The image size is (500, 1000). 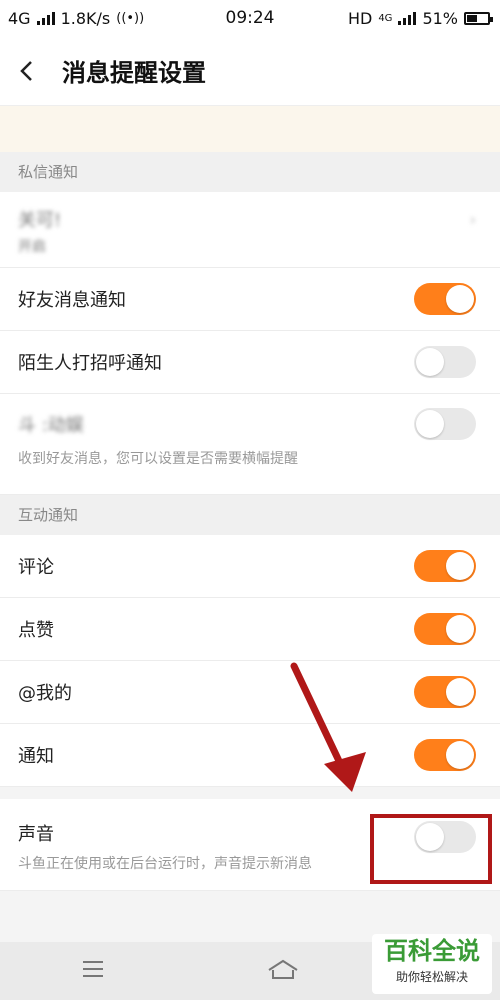 What do you see at coordinates (360, 18) in the screenshot?
I see `hd-label: HD` at bounding box center [360, 18].